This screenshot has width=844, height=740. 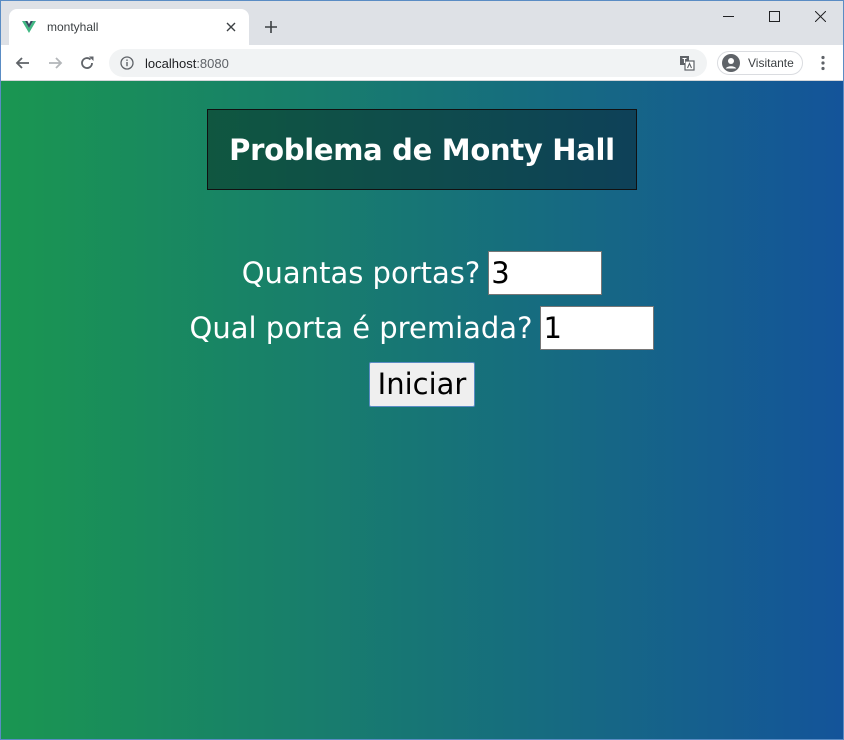 I want to click on address-bar: localhost:8080, so click(x=408, y=63).